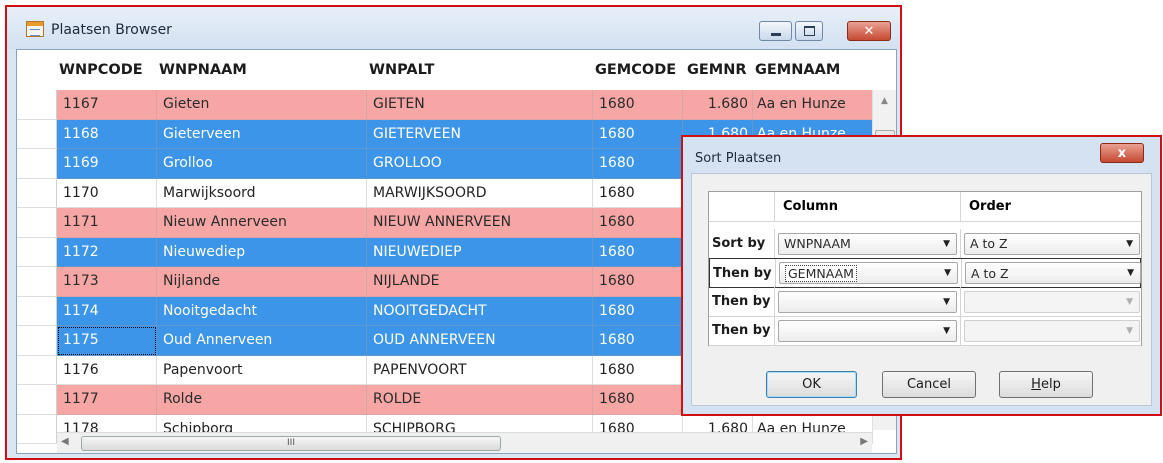 The image size is (1163, 463). Describe the element at coordinates (775, 34) in the screenshot. I see `minimize-icon` at that location.